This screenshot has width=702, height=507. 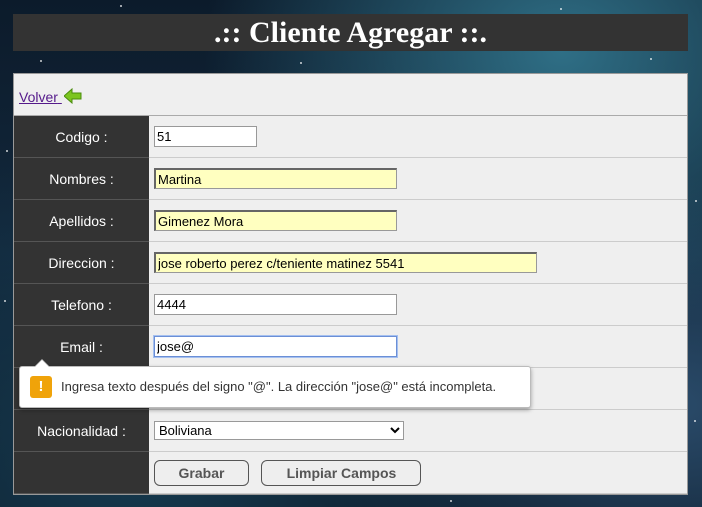 I want to click on codigo-label: Codigo :, so click(x=81, y=137).